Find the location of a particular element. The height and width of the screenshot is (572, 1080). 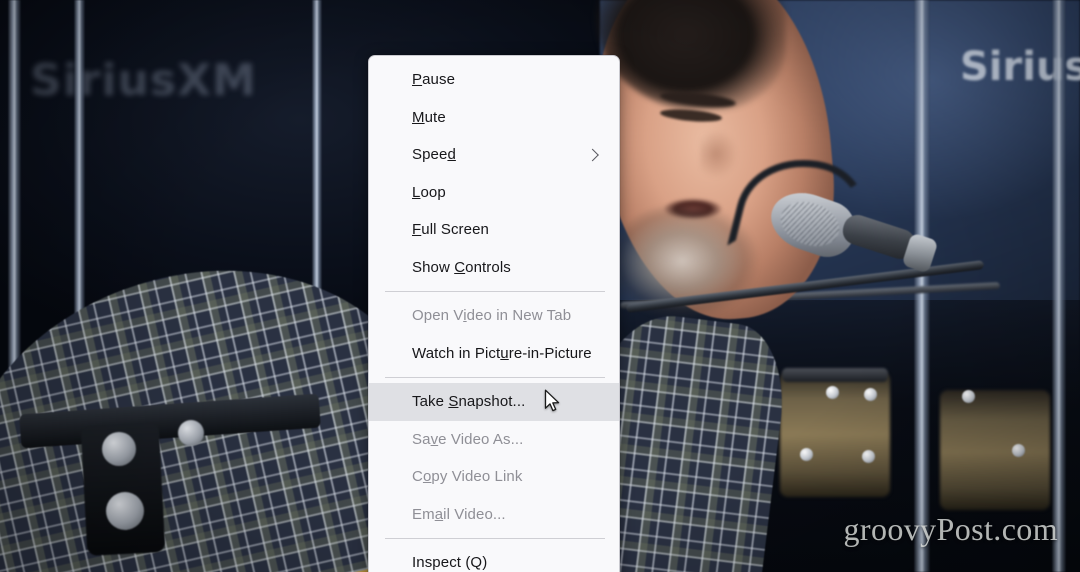

menu-item-label: Pause is located at coordinates (434, 80).